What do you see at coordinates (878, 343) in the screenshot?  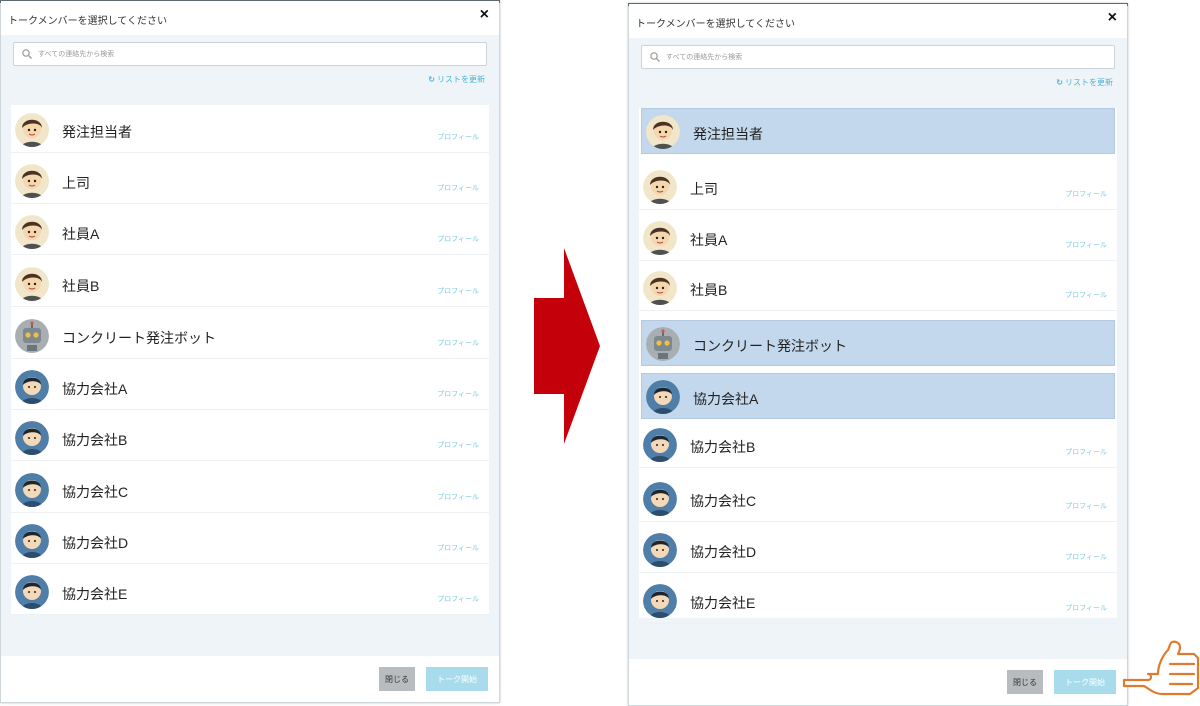 I see `member-row: コンクリート発注ボット` at bounding box center [878, 343].